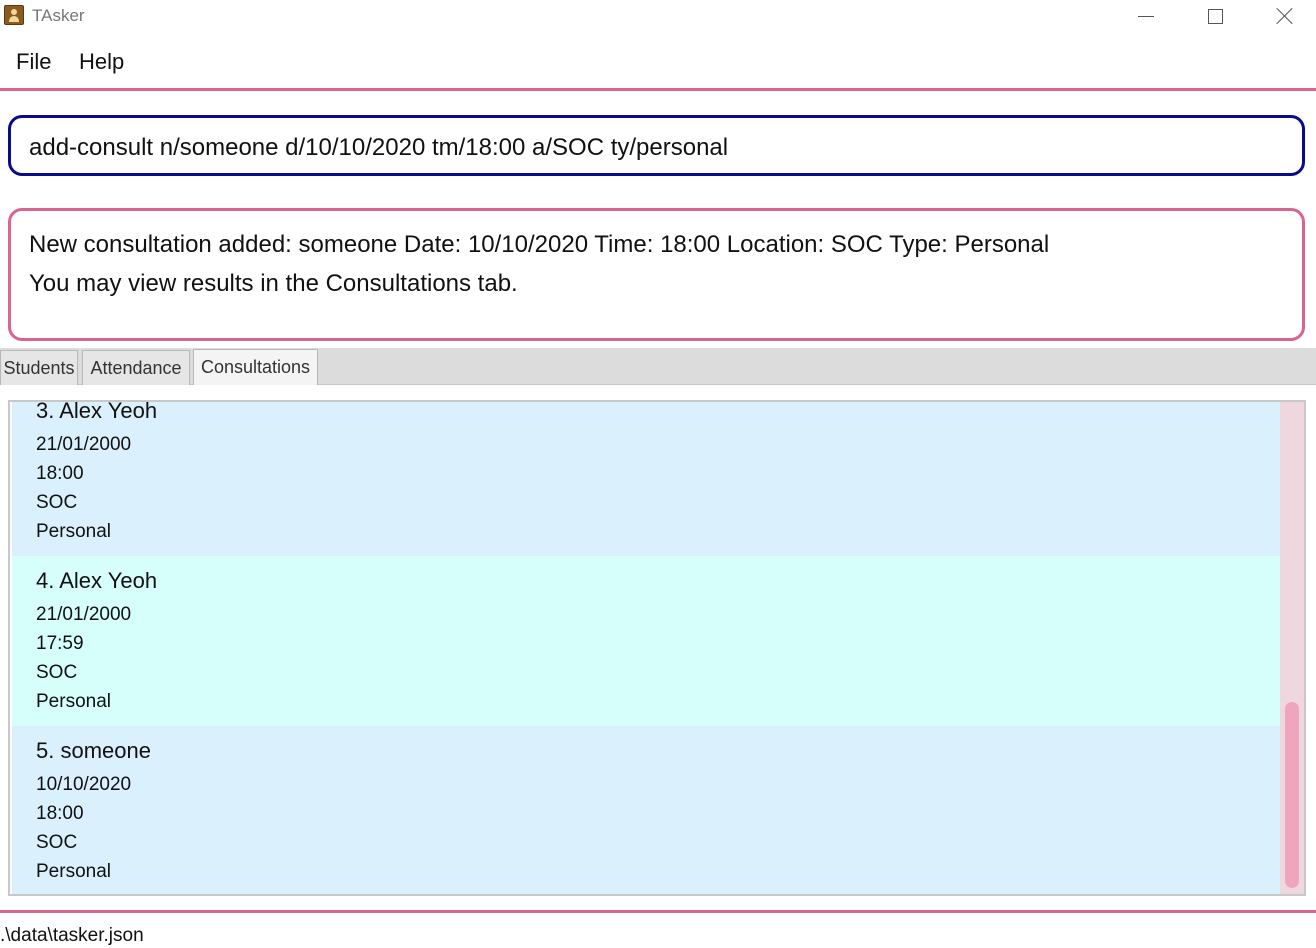 This screenshot has height=948, width=1316. I want to click on data-file-path: .\data\tasker.json, so click(72, 935).